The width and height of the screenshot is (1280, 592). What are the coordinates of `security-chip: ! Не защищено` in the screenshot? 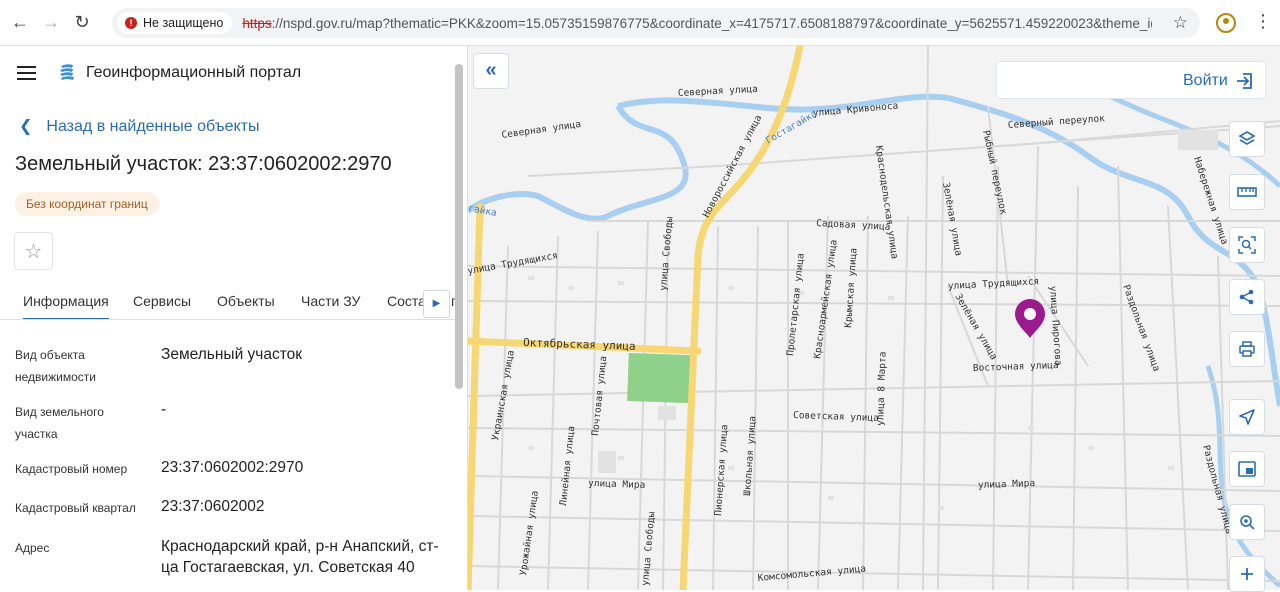 It's located at (175, 23).